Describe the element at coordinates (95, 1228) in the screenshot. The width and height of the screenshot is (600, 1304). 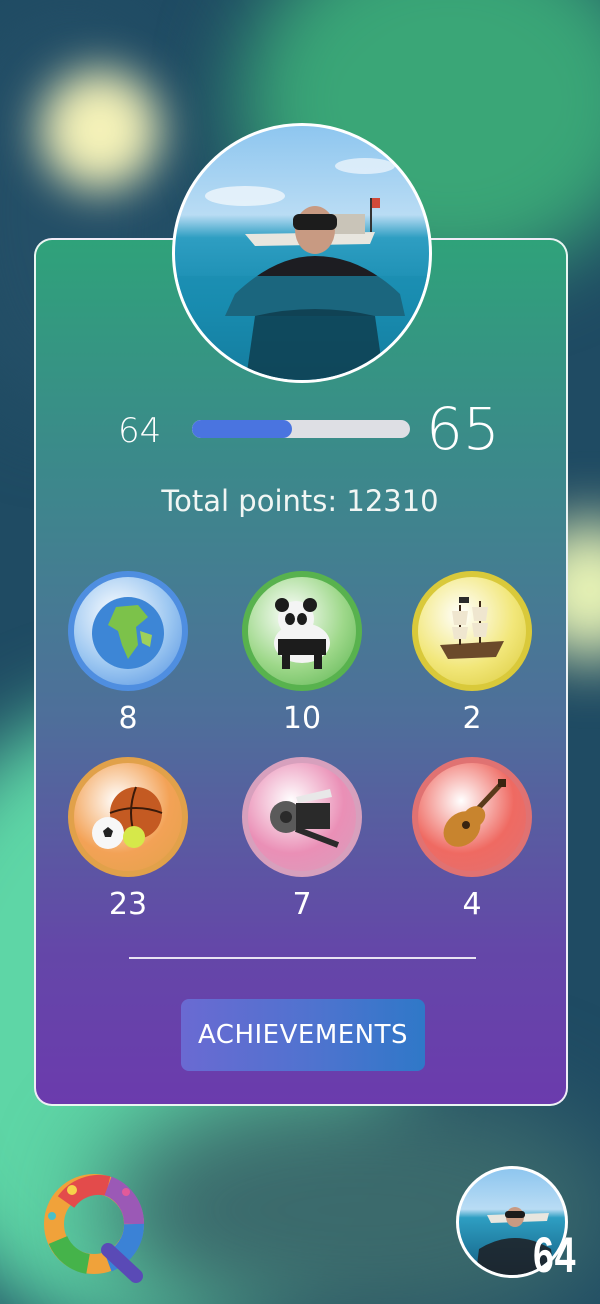
I see `app-logo` at that location.